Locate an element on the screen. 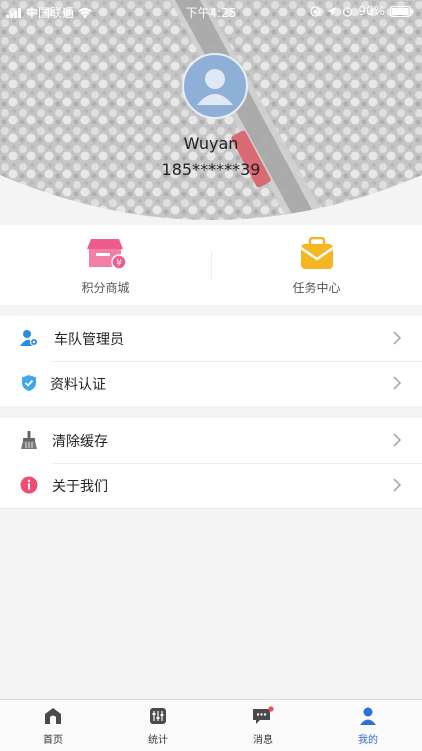 This screenshot has height=751, width=422. tab-home: 首页 is located at coordinates (53, 726).